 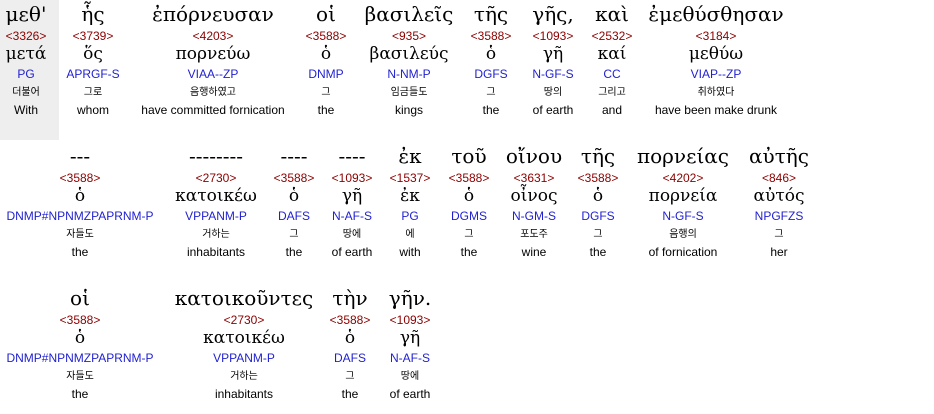 I want to click on greek-word: ἐπόρνευσαν, so click(x=213, y=14).